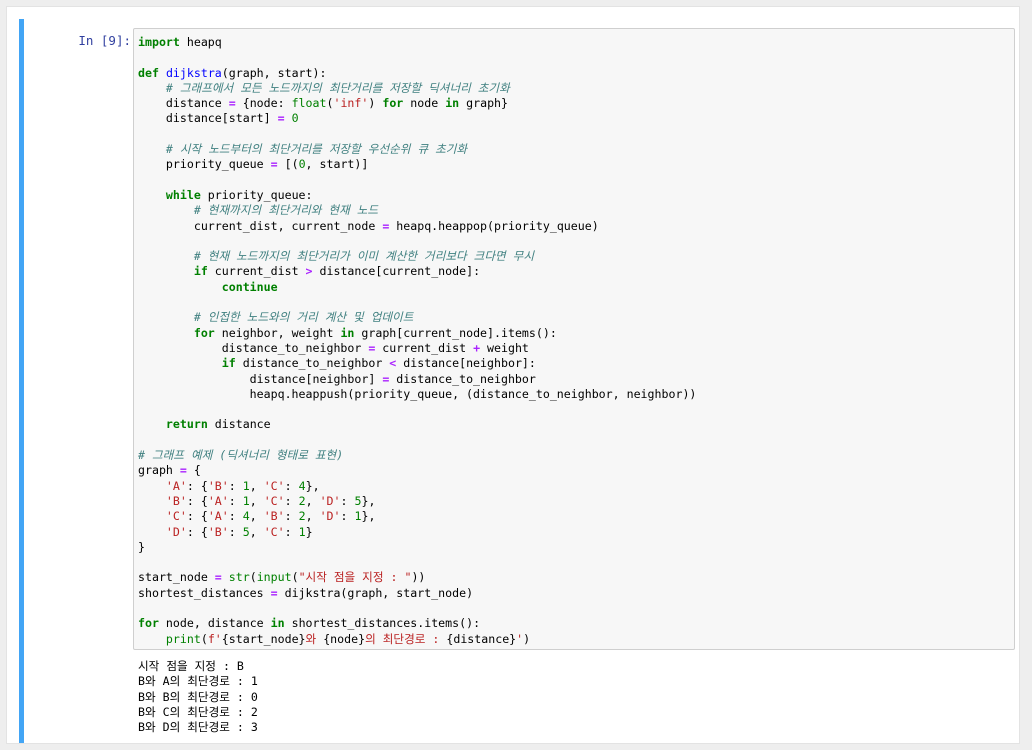 The height and width of the screenshot is (750, 1032). Describe the element at coordinates (417, 486) in the screenshot. I see `code-line: 'A': {'B': 1, 'C': 4},` at that location.